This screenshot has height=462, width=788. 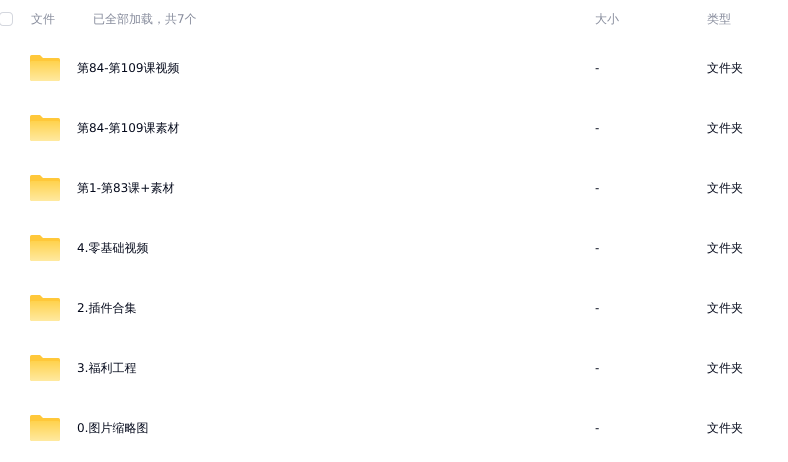 What do you see at coordinates (336, 428) in the screenshot?
I see `folder-name: 0.图片缩略图` at bounding box center [336, 428].